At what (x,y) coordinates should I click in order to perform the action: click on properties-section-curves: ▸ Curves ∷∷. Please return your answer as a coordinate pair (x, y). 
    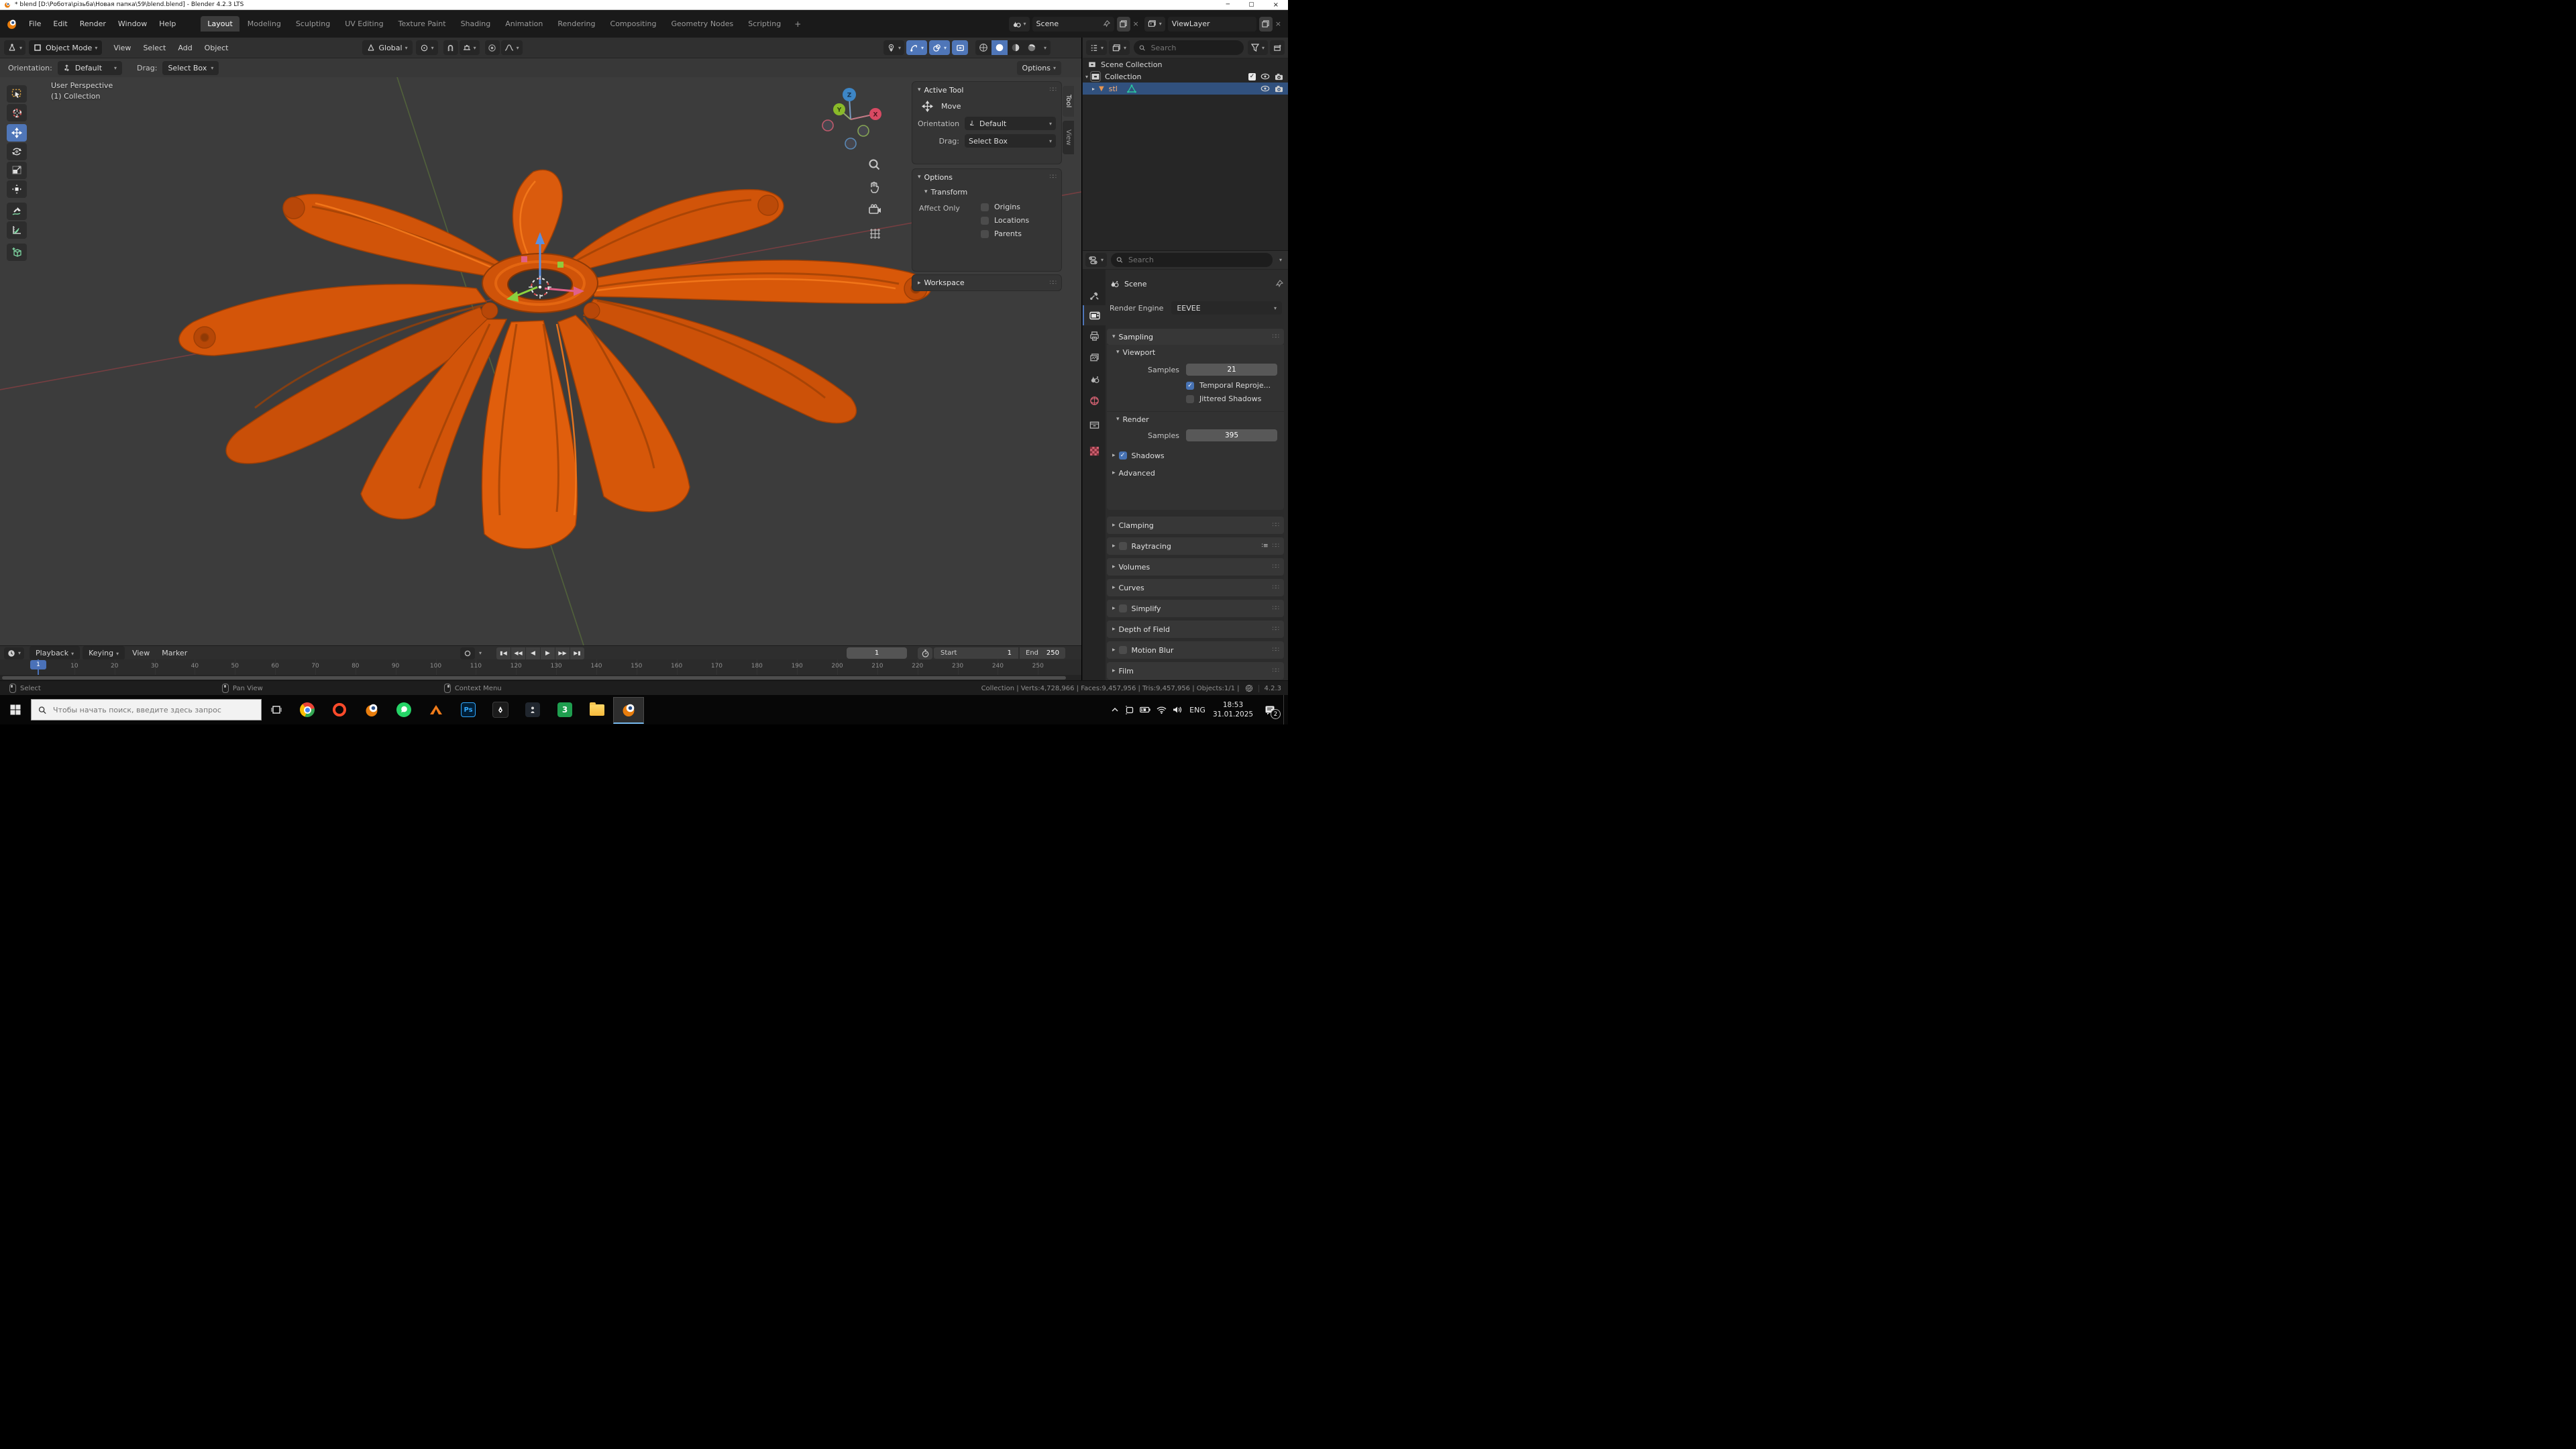
    Looking at the image, I should click on (1195, 587).